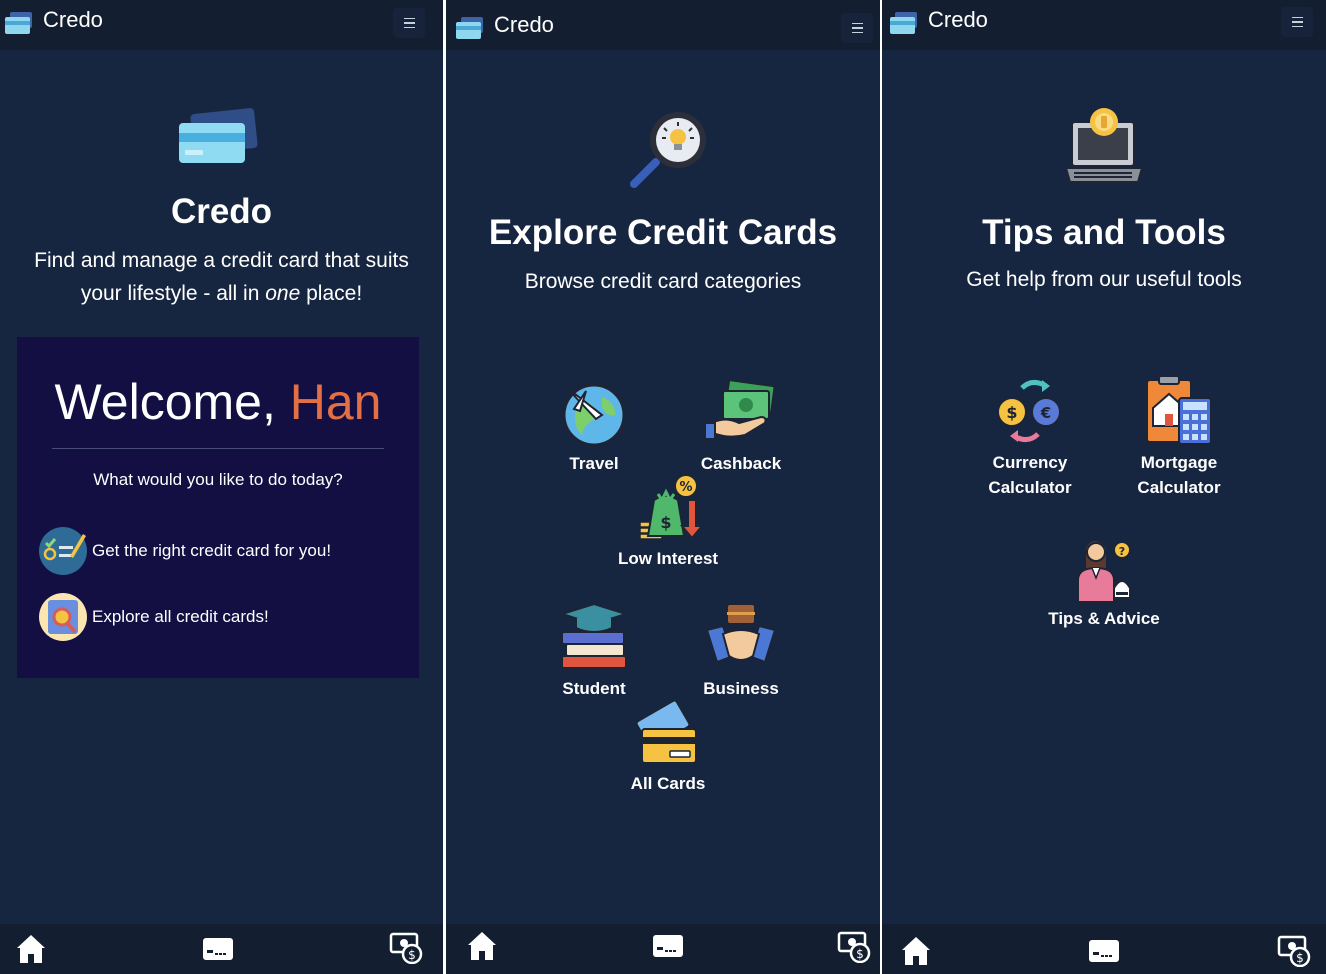  What do you see at coordinates (1104, 232) in the screenshot?
I see `tools-title: Tips and Tools` at bounding box center [1104, 232].